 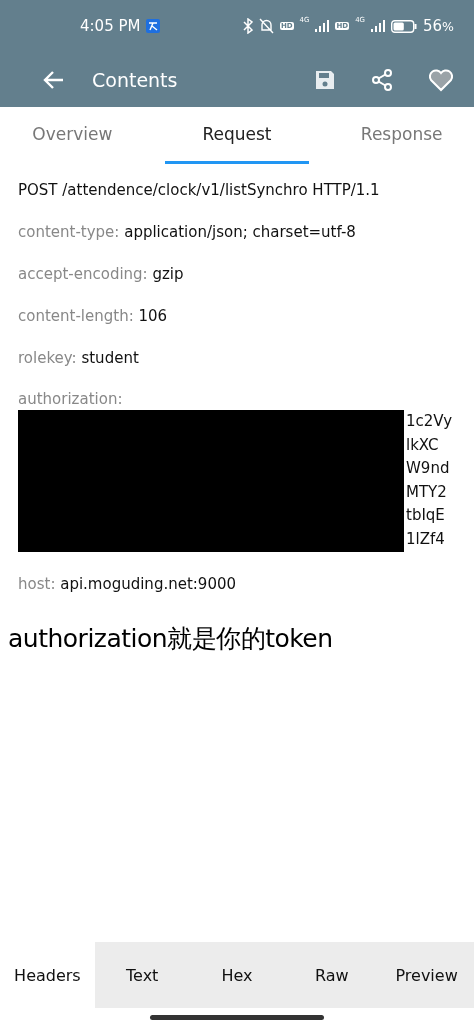 What do you see at coordinates (135, 79) in the screenshot?
I see `app-bar-title: Contents` at bounding box center [135, 79].